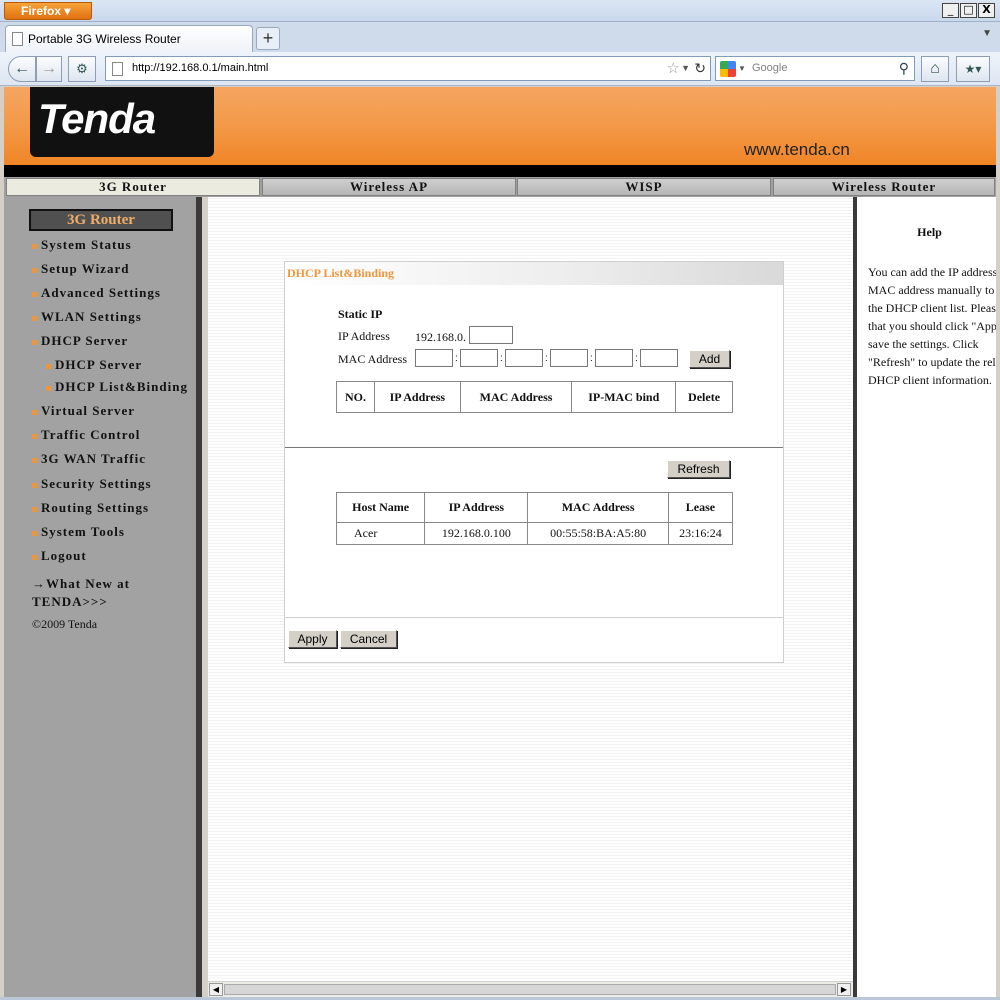 The width and height of the screenshot is (1000, 1000). What do you see at coordinates (516, 397) in the screenshot?
I see `col-mac-address: MAC Address` at bounding box center [516, 397].